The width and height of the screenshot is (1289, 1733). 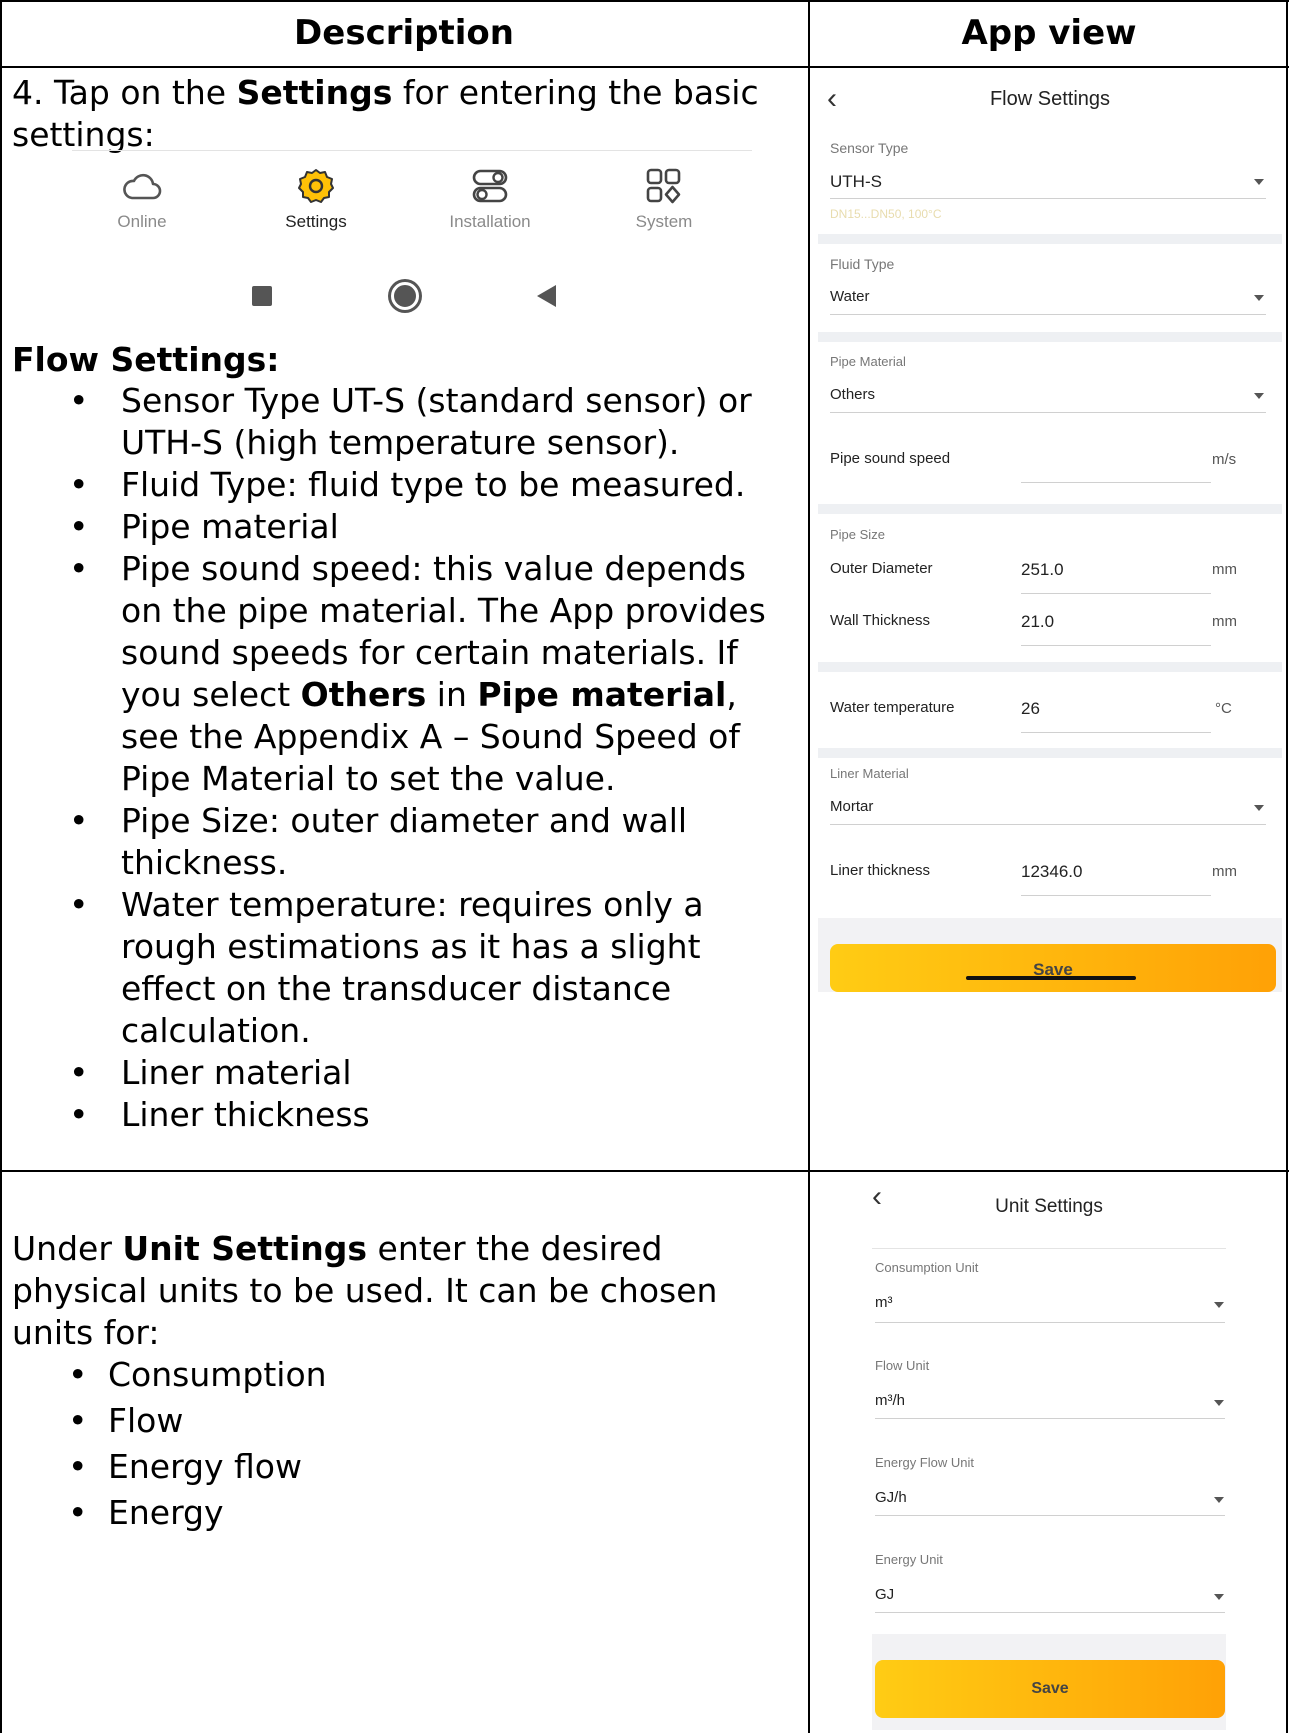 What do you see at coordinates (869, 148) in the screenshot?
I see `sensor-type-label: Sensor Type` at bounding box center [869, 148].